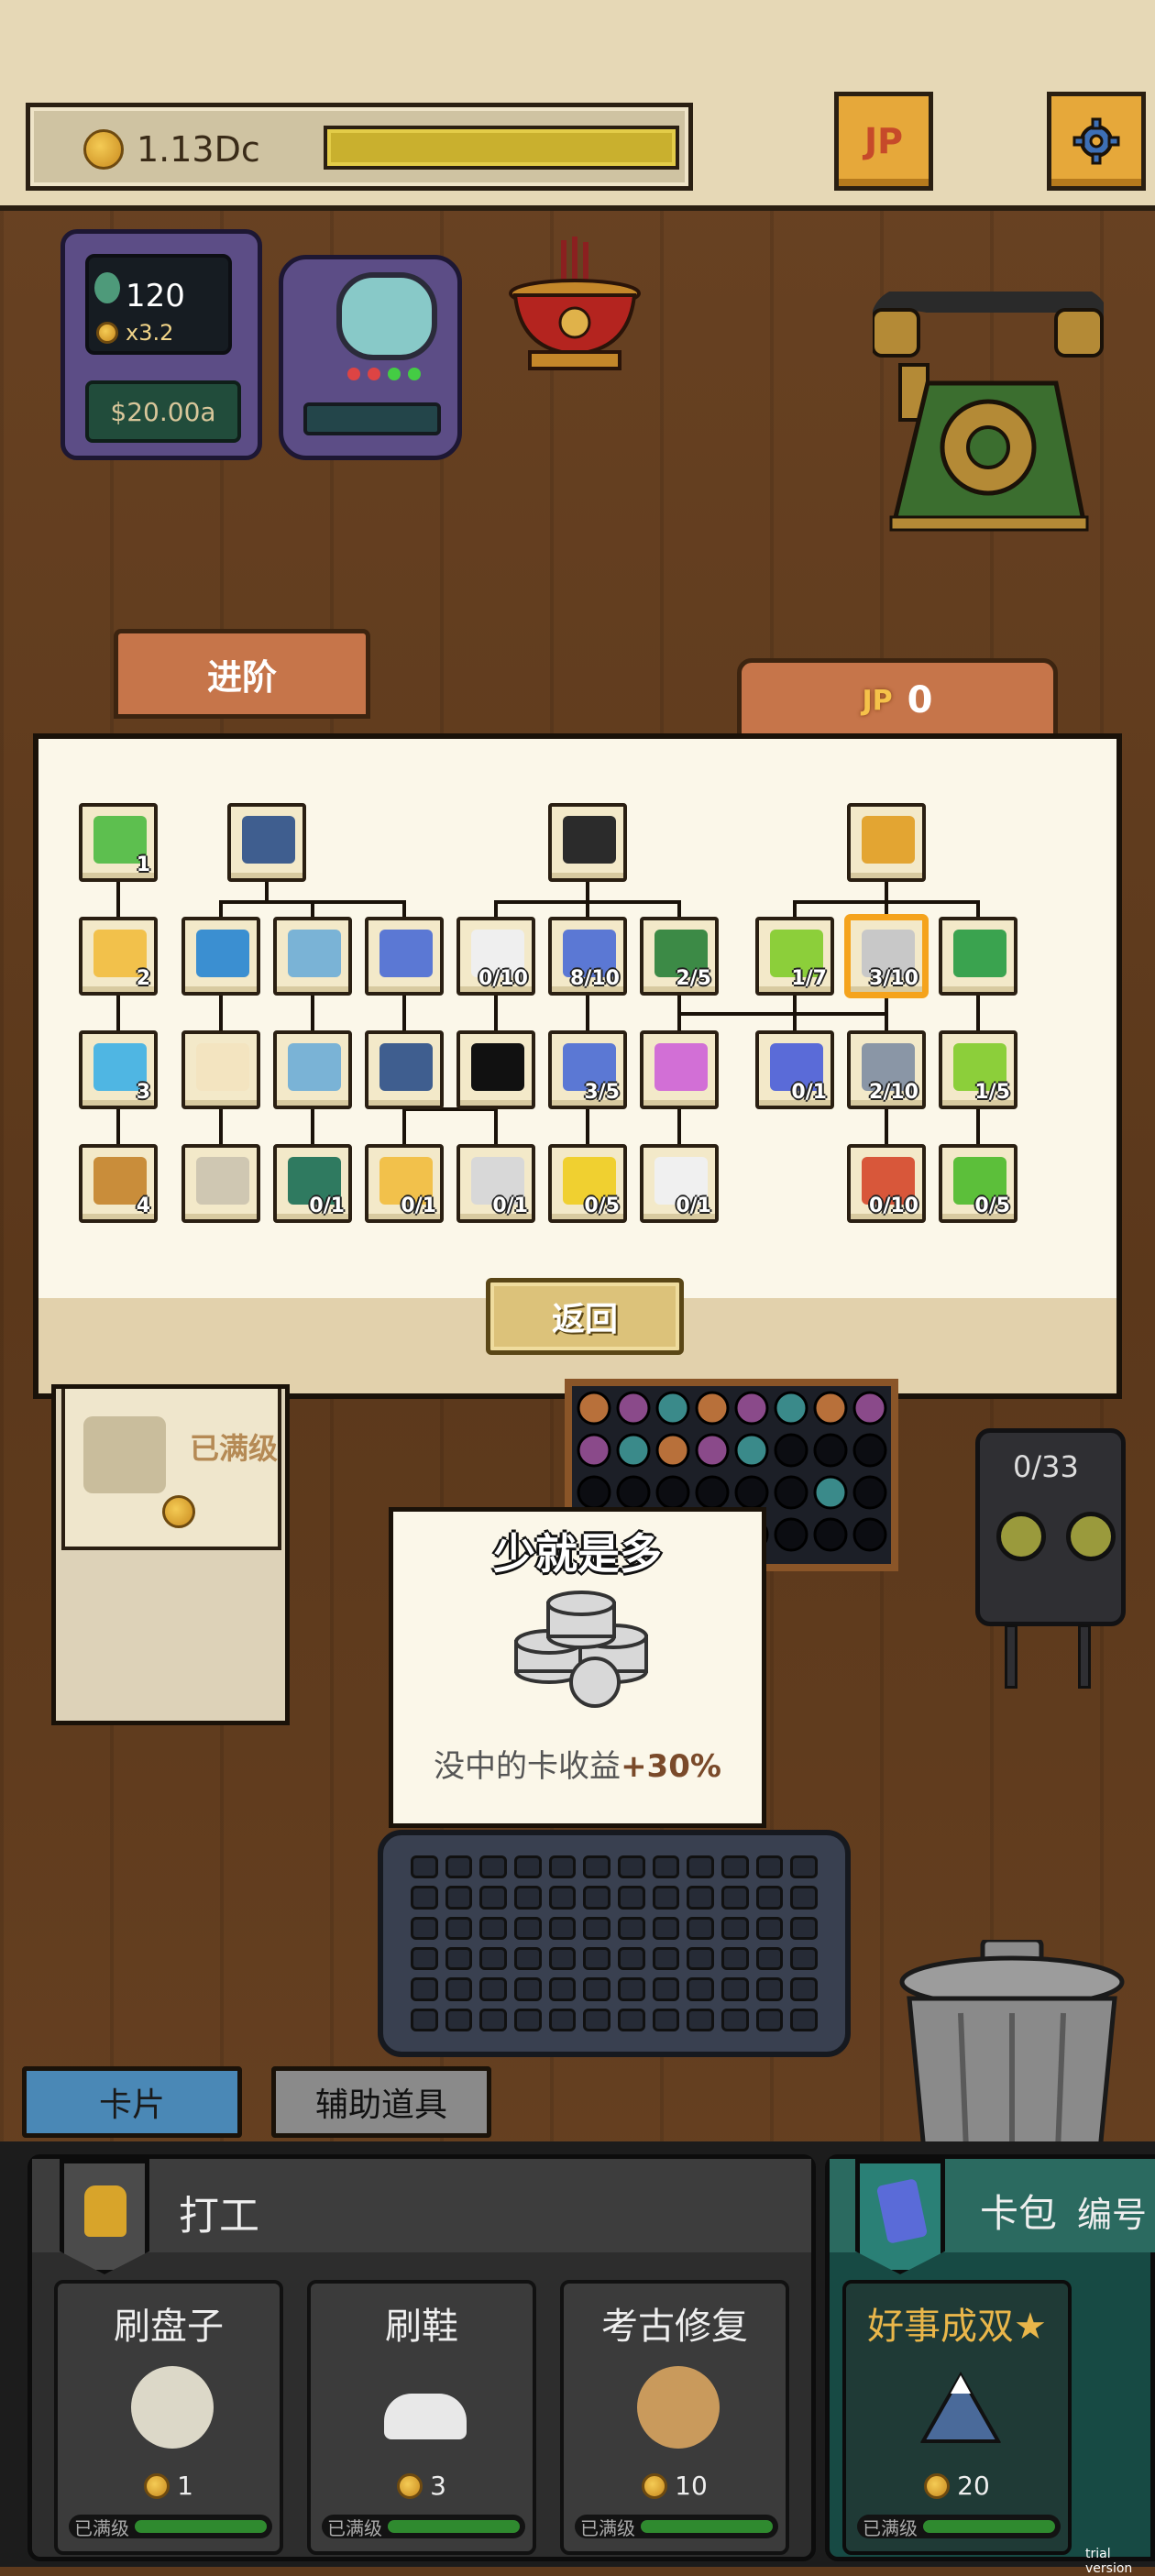  I want to click on node-c9-r3: 2/10, so click(886, 1069).